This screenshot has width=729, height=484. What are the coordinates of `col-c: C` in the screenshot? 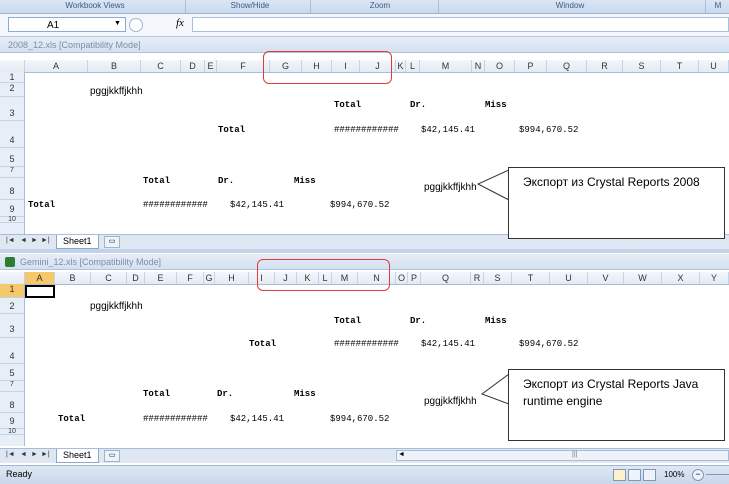 It's located at (109, 278).